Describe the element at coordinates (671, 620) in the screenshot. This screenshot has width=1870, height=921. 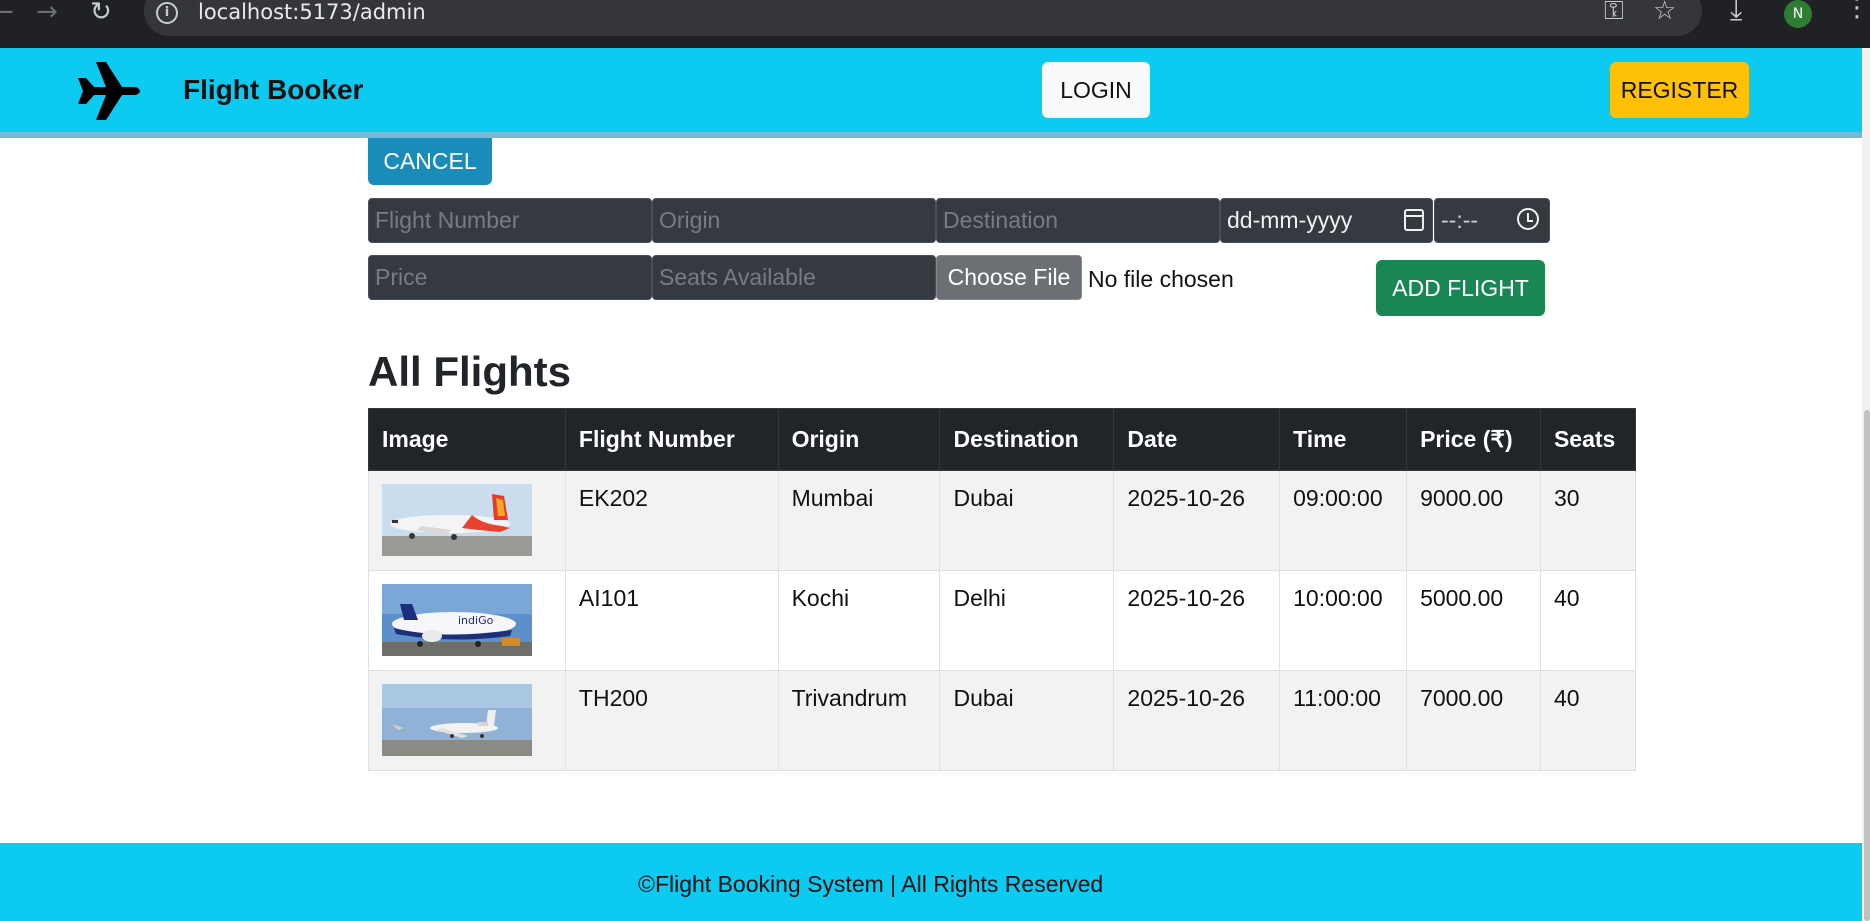
I see `flight-number-cell: AI101` at that location.